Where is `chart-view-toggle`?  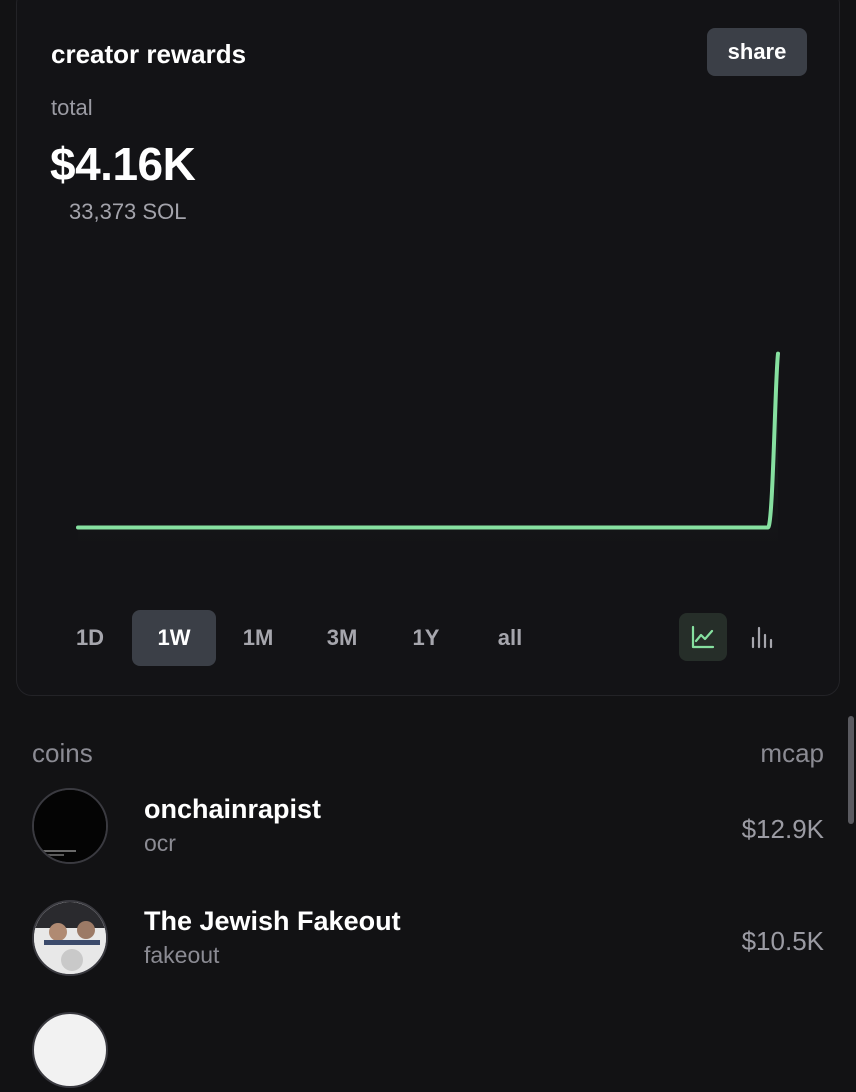 chart-view-toggle is located at coordinates (732, 637).